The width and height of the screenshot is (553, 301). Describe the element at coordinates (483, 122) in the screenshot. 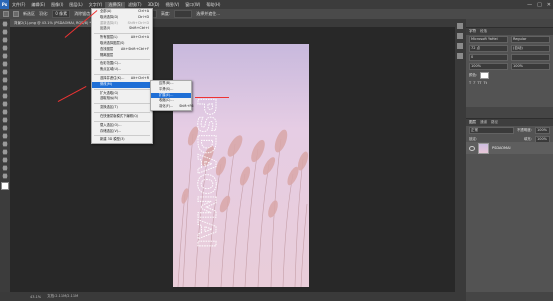

I see `tab-channels: 通道` at that location.